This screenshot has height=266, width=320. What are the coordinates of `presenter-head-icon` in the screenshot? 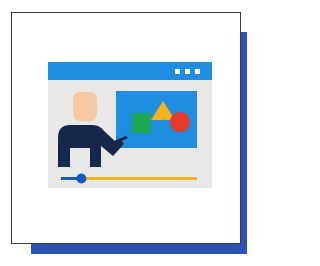 It's located at (85, 106).